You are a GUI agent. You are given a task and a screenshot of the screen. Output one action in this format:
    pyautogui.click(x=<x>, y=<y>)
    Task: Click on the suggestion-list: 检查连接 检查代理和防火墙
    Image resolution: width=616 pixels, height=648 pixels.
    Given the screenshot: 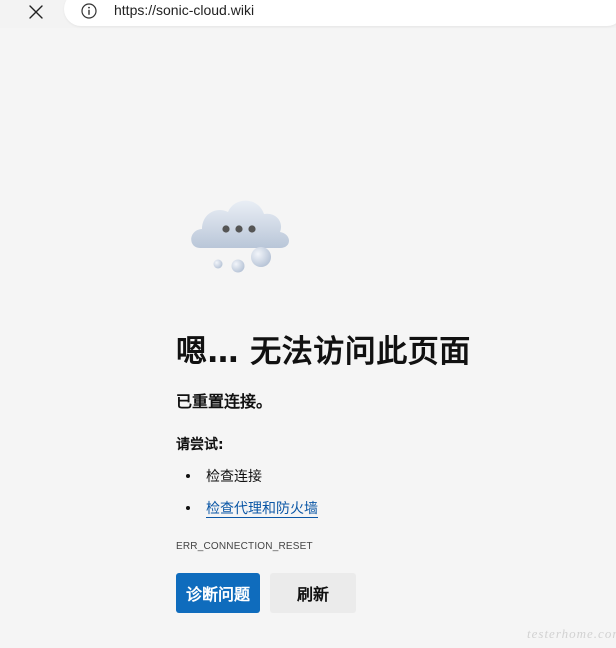 What is the action you would take?
    pyautogui.click(x=247, y=498)
    